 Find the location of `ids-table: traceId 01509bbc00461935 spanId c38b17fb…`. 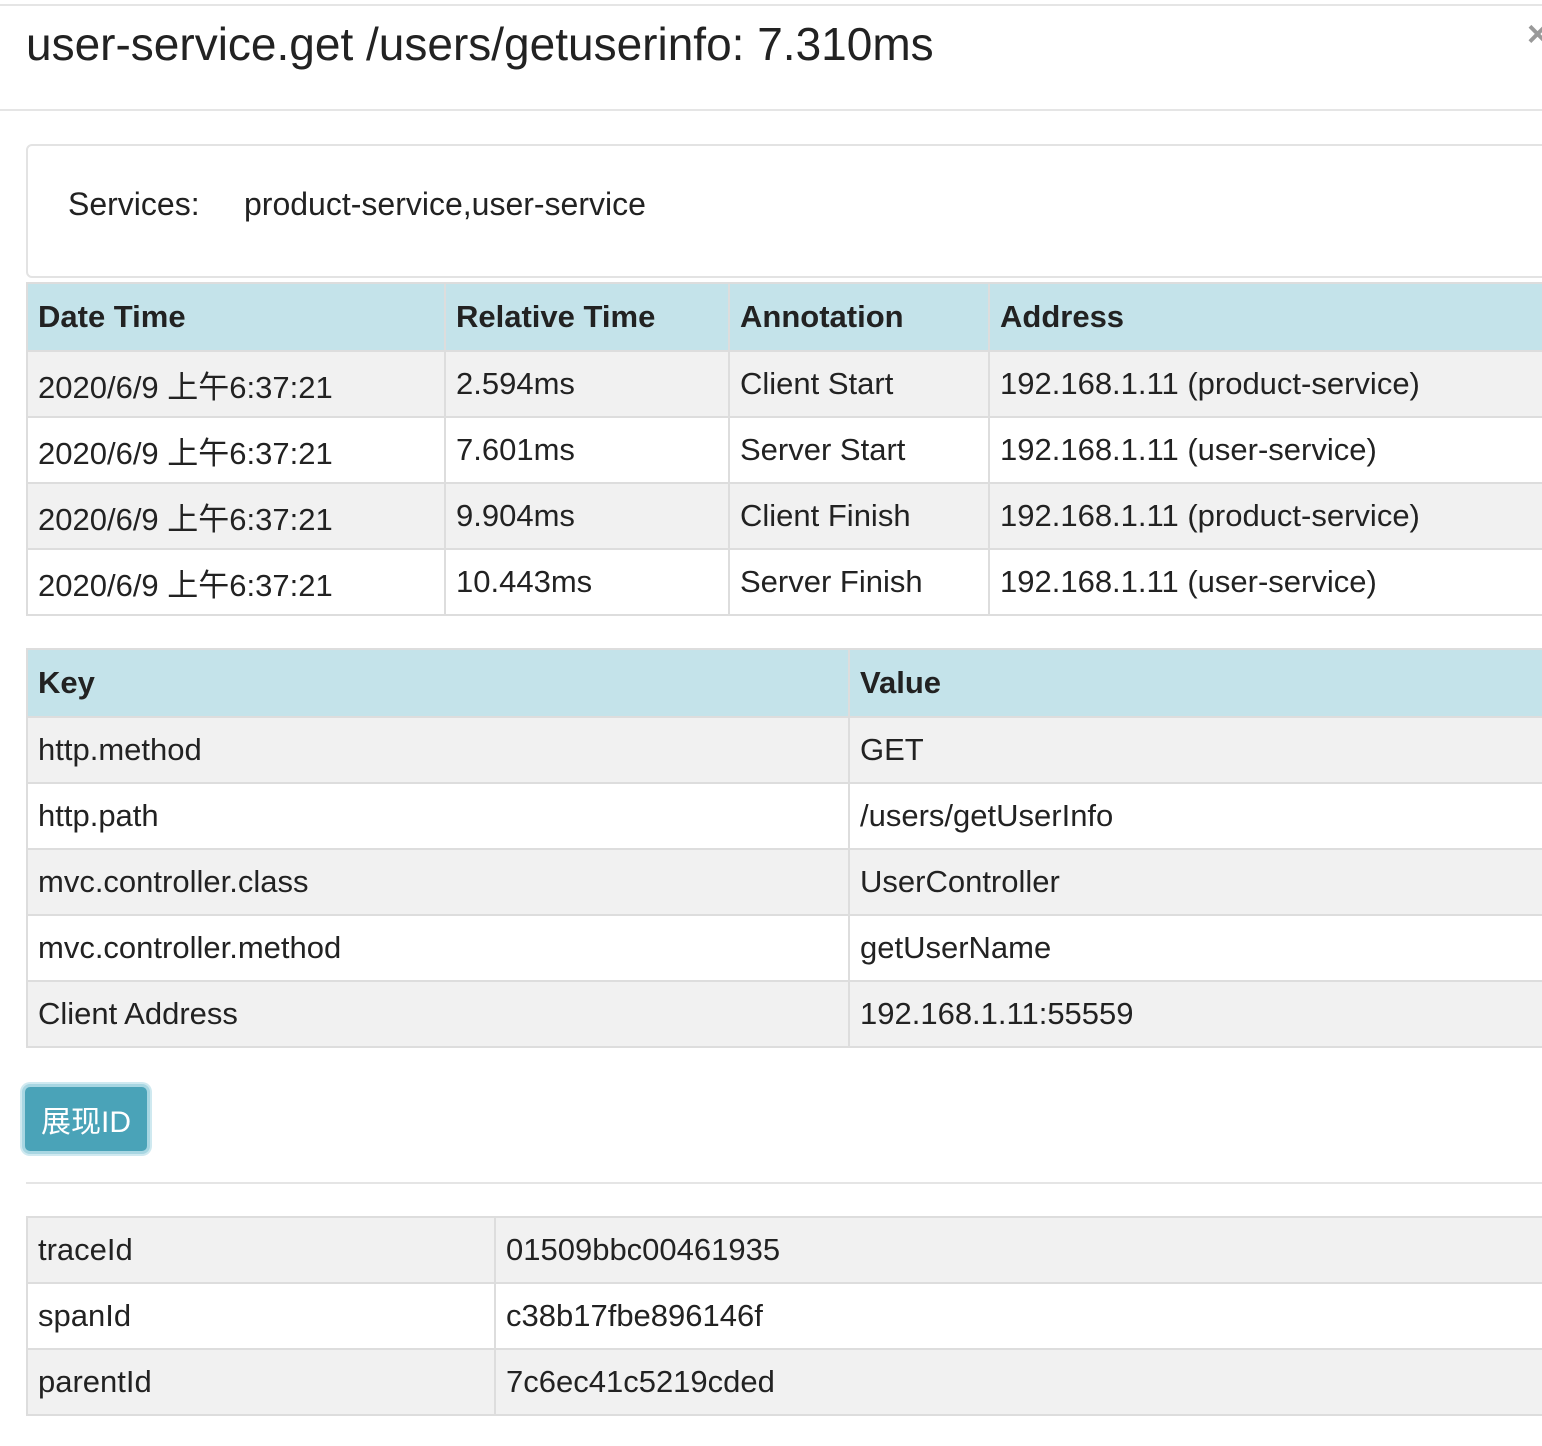

ids-table: traceId 01509bbc00461935 spanId c38b17fb… is located at coordinates (784, 1316).